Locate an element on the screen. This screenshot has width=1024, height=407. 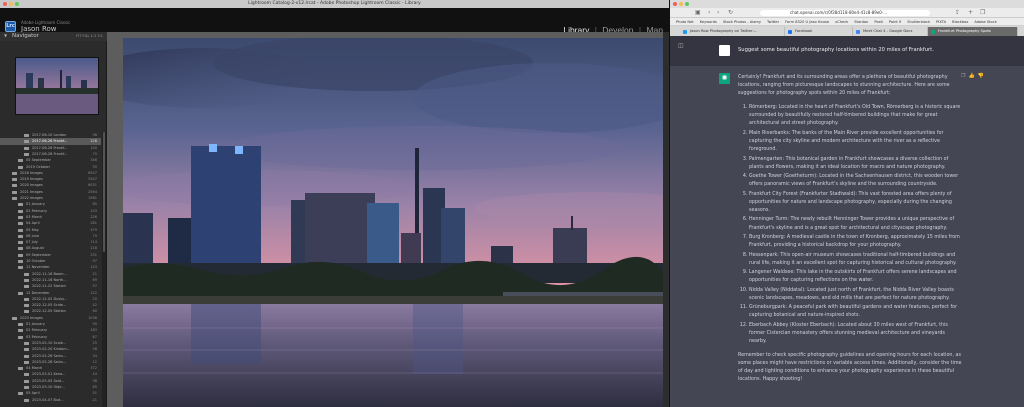
maximize-window-button is located at coordinates (687, 4).